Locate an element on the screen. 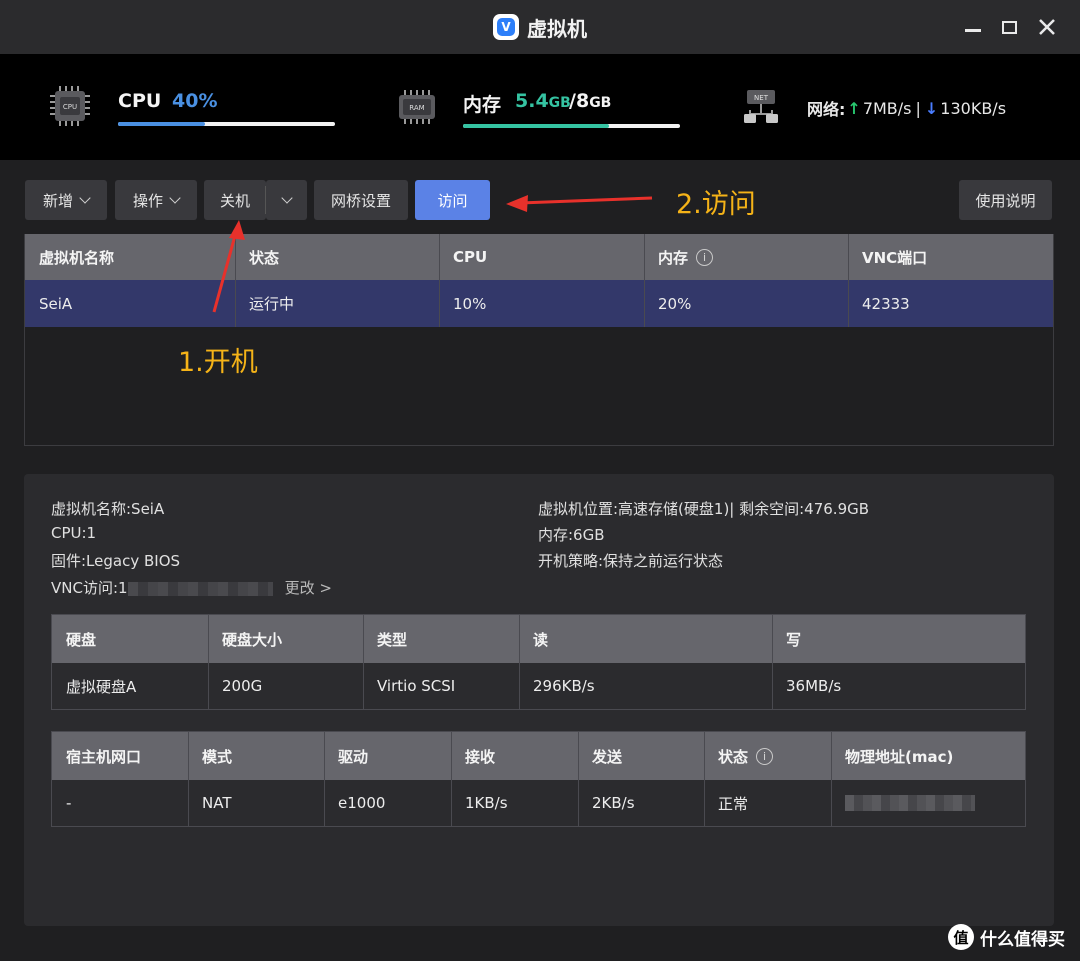  visit-button: 访问 is located at coordinates (452, 200).